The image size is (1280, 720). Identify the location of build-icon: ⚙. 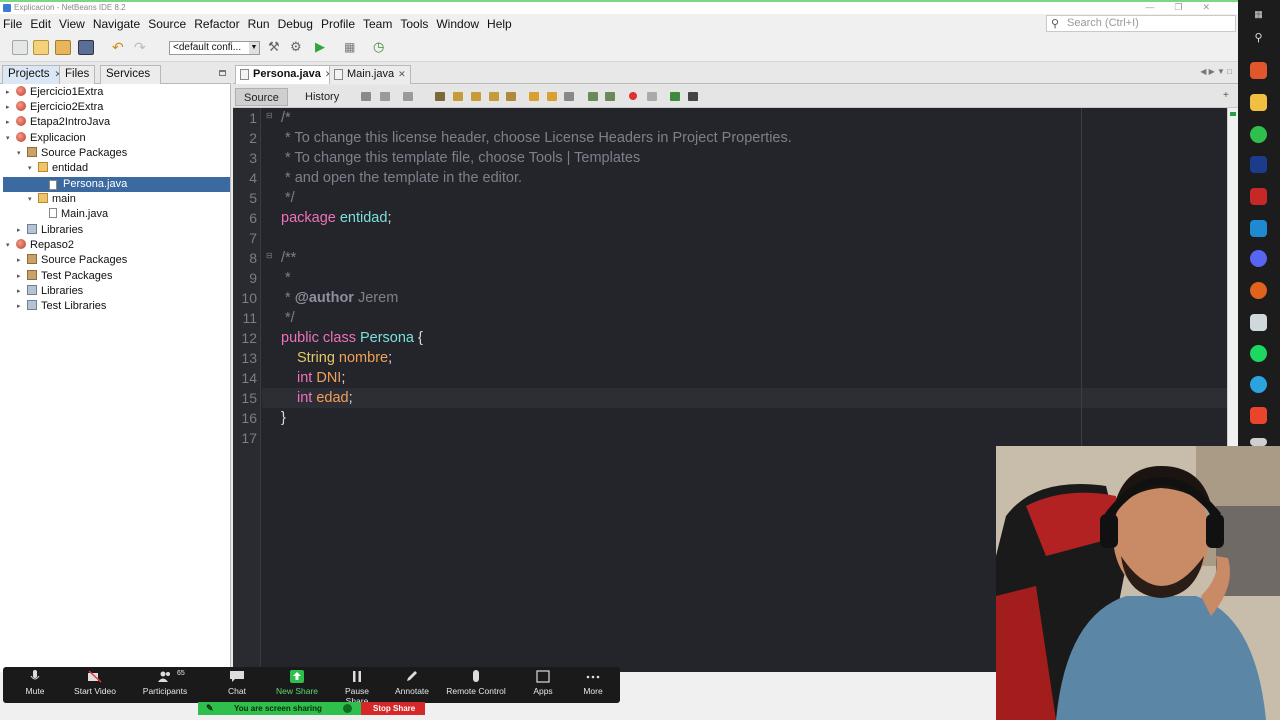
(298, 47).